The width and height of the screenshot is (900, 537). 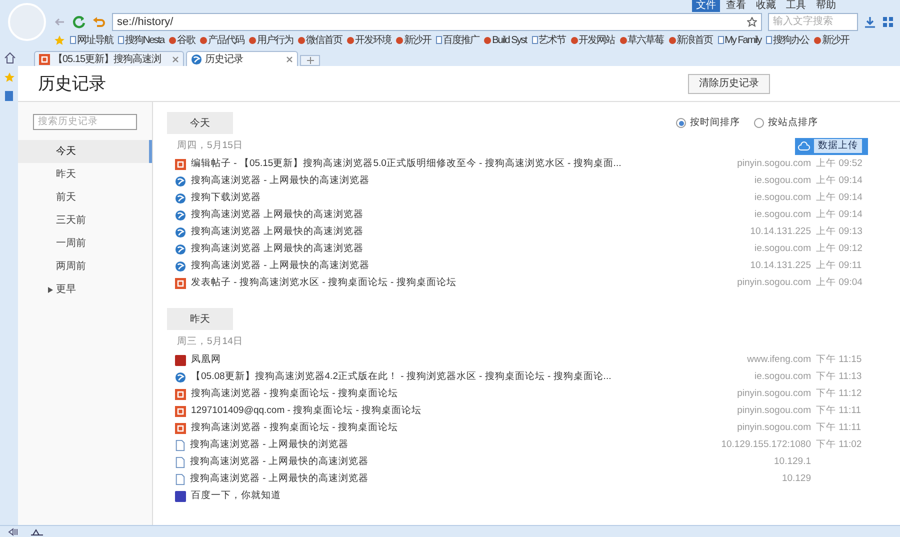 What do you see at coordinates (870, 22) in the screenshot?
I see `download-icon` at bounding box center [870, 22].